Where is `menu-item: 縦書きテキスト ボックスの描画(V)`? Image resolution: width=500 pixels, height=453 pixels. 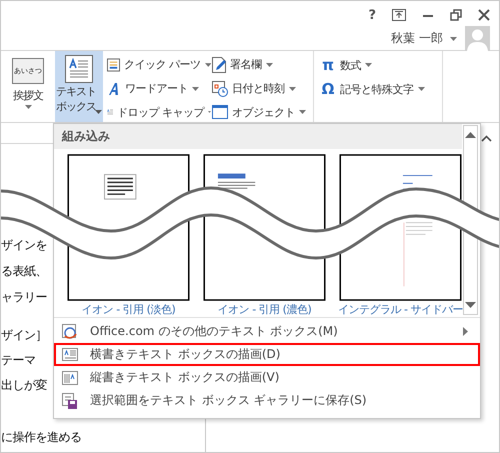 menu-item: 縦書きテキスト ボックスの描画(V) is located at coordinates (267, 377).